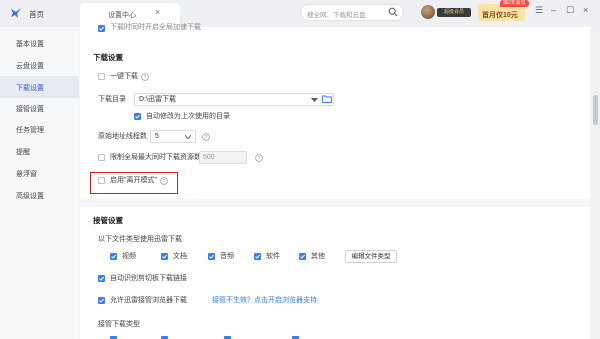  I want to click on promo-label: 首月仅10元, so click(500, 15).